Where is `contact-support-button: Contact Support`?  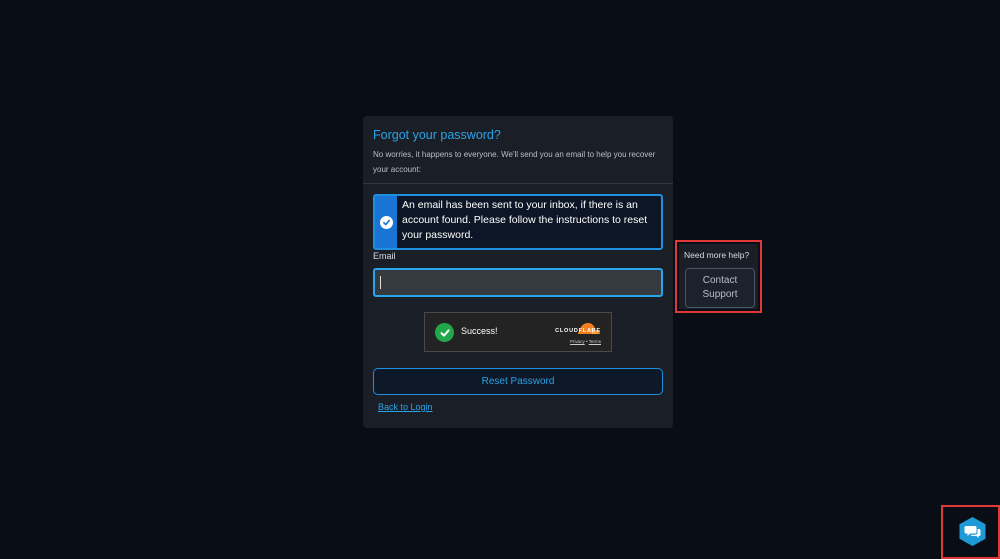 contact-support-button: Contact Support is located at coordinates (720, 288).